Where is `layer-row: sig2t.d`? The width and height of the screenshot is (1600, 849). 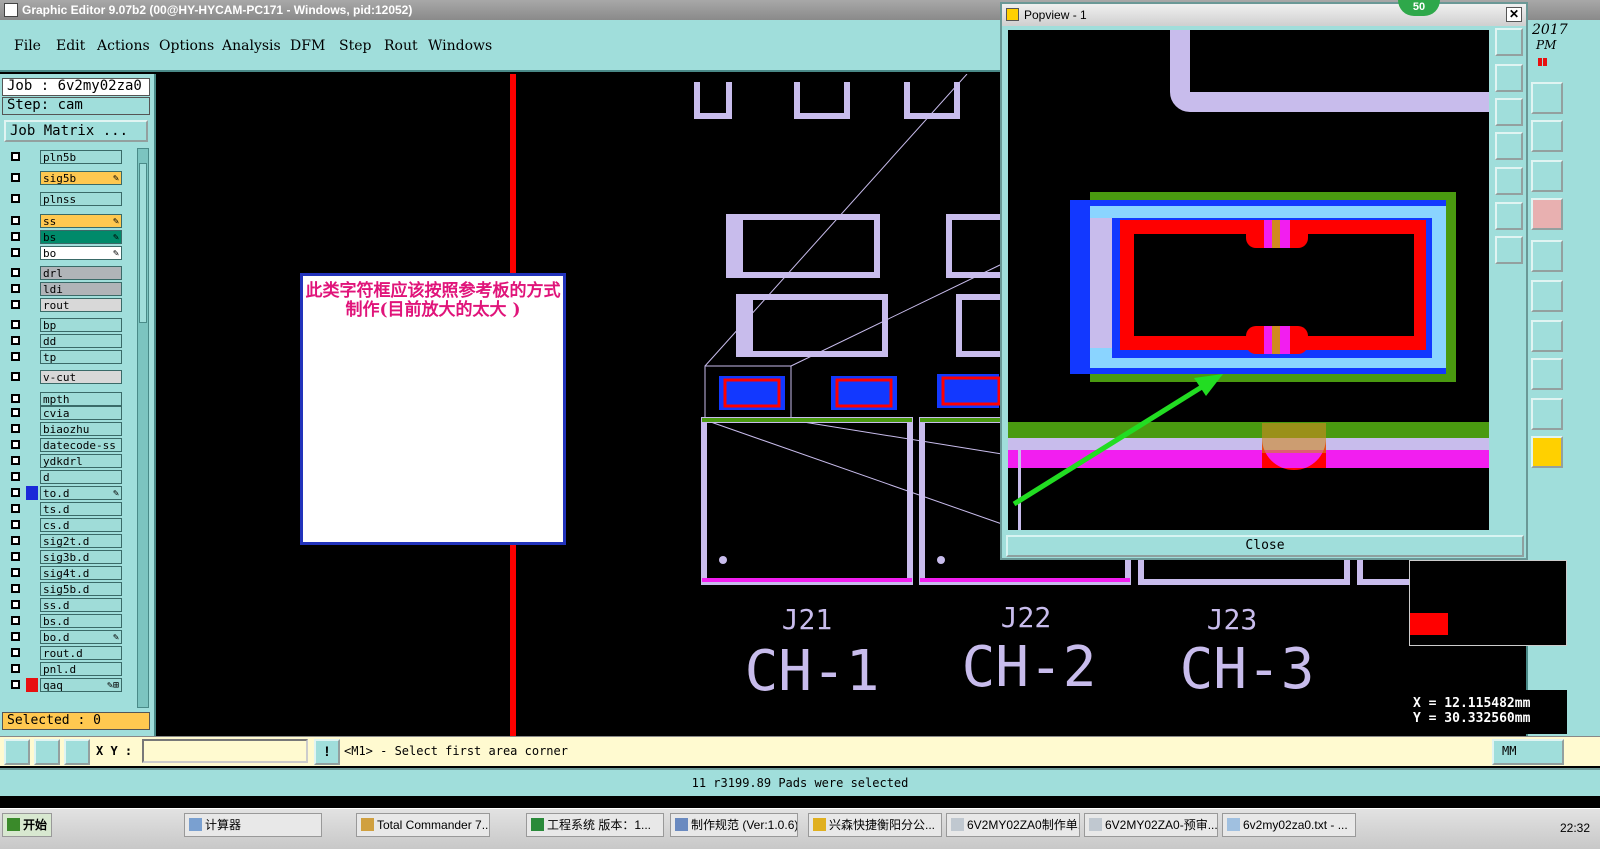 layer-row: sig2t.d is located at coordinates (65, 541).